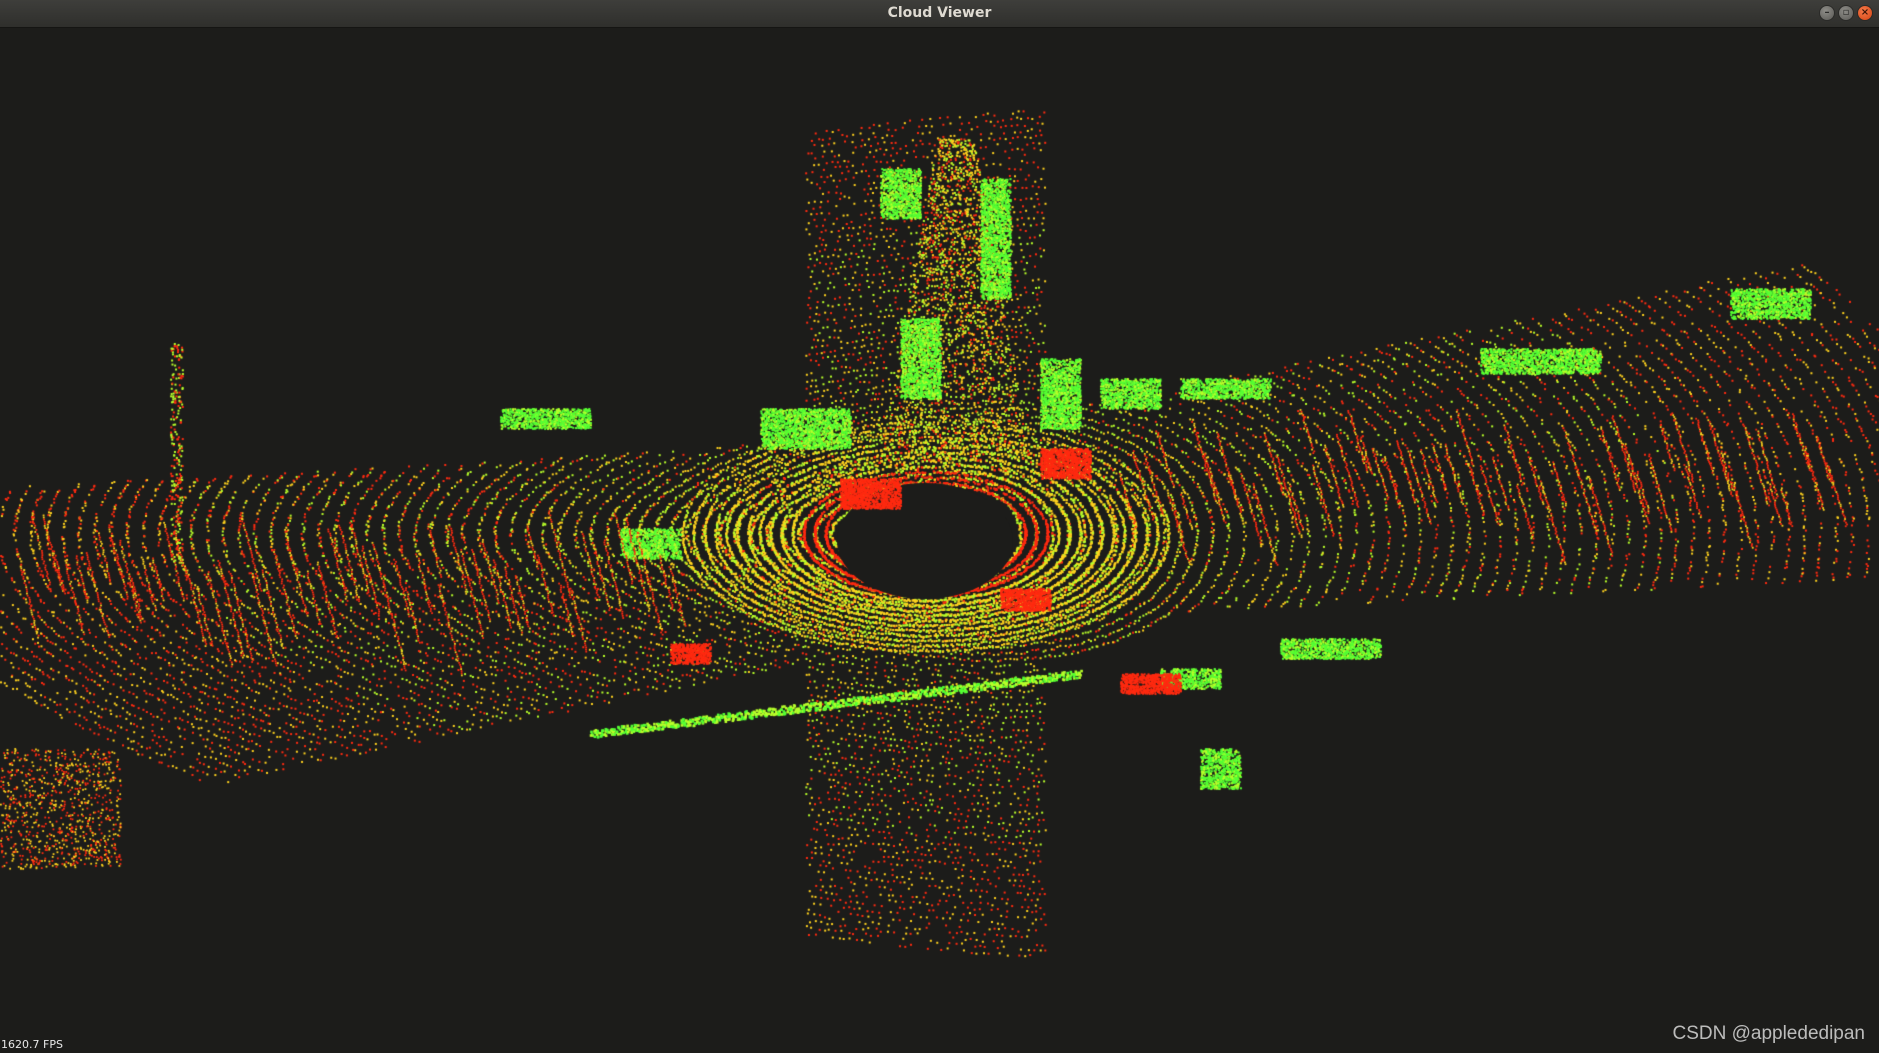 The image size is (1879, 1053). What do you see at coordinates (1865, 13) in the screenshot?
I see `close-icon: ×` at bounding box center [1865, 13].